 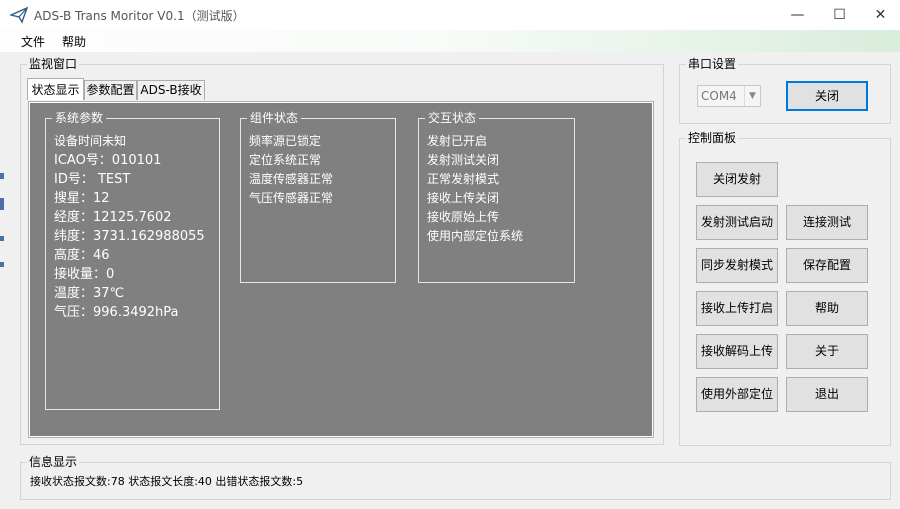 I want to click on close-window-button: ✕, so click(x=879, y=15).